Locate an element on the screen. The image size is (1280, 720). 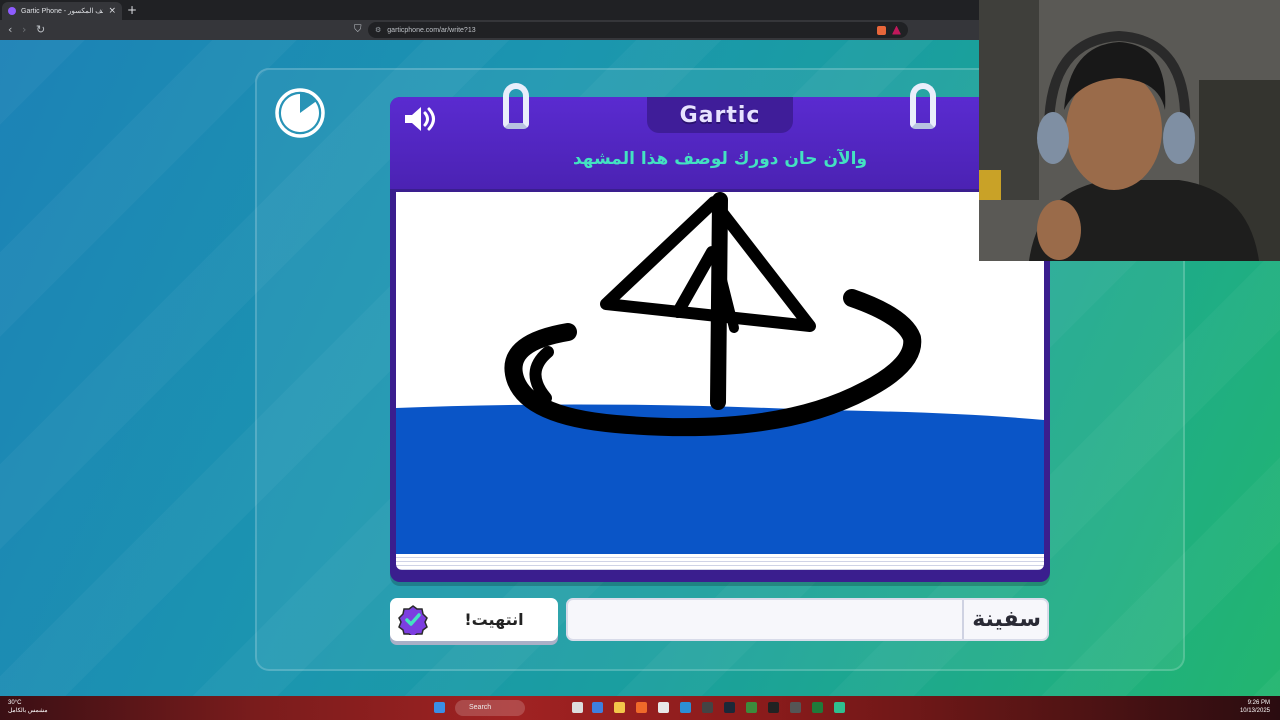
streamer-image is located at coordinates (1129, 130).